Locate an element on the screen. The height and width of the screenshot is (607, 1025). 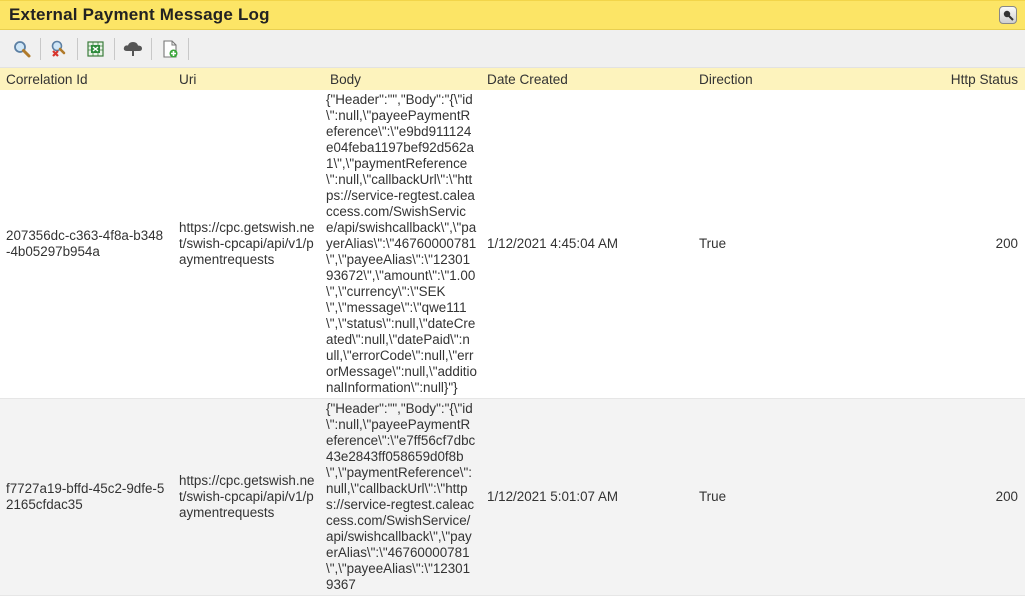
new-document-icon is located at coordinates (170, 48).